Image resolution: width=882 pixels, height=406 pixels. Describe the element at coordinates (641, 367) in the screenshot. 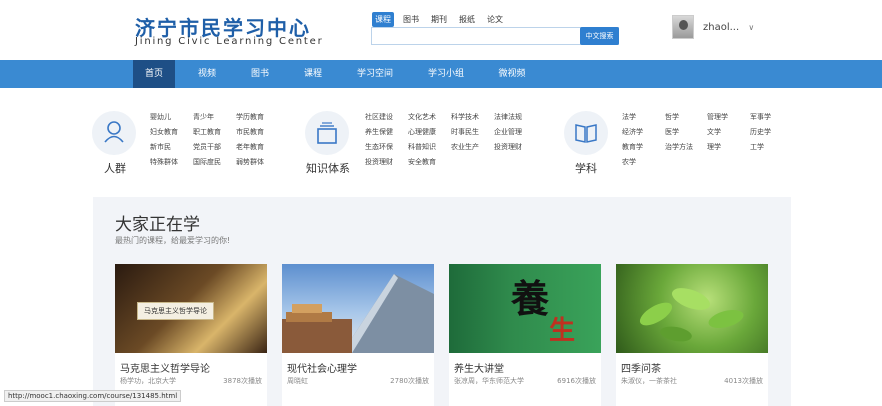

I see `course-title: 四季问茶` at that location.